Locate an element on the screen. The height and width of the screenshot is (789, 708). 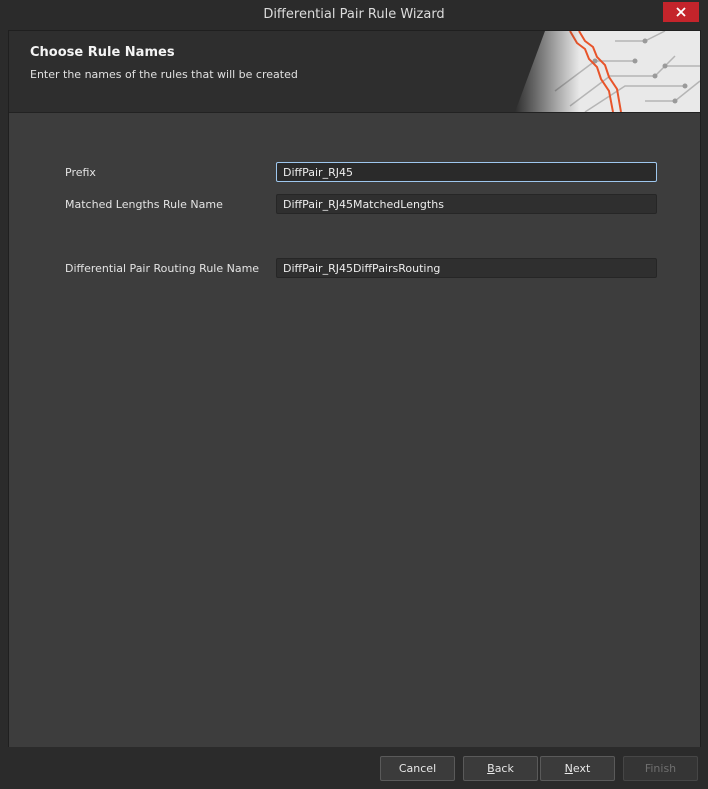
prefix-row: Prefix is located at coordinates (354, 173).